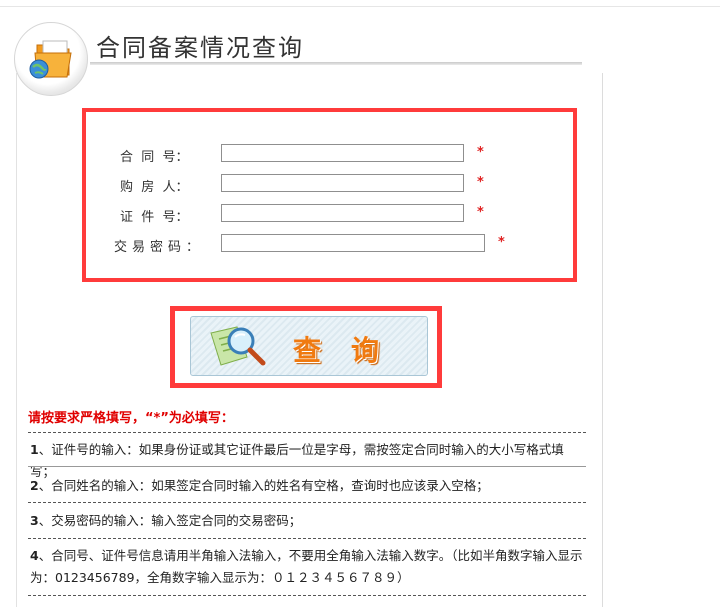 This screenshot has width=720, height=607. What do you see at coordinates (259, 485) in the screenshot?
I see `instruction-item: 2、合同姓名的输入：如果签定合同时输入的姓名有空格，查询时也应该录入空格；` at bounding box center [259, 485].